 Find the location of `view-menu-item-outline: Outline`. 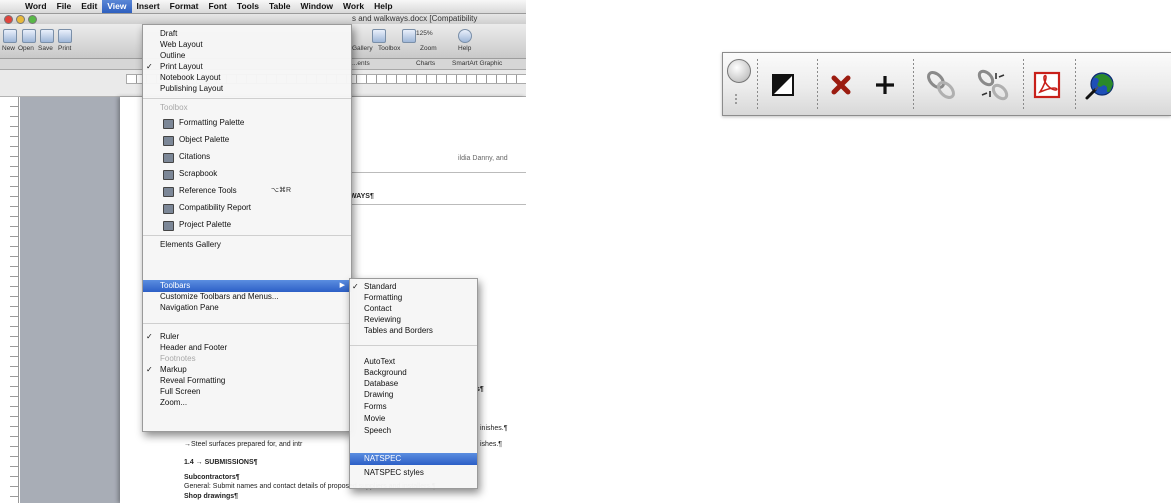

view-menu-item-outline: Outline is located at coordinates (247, 55).